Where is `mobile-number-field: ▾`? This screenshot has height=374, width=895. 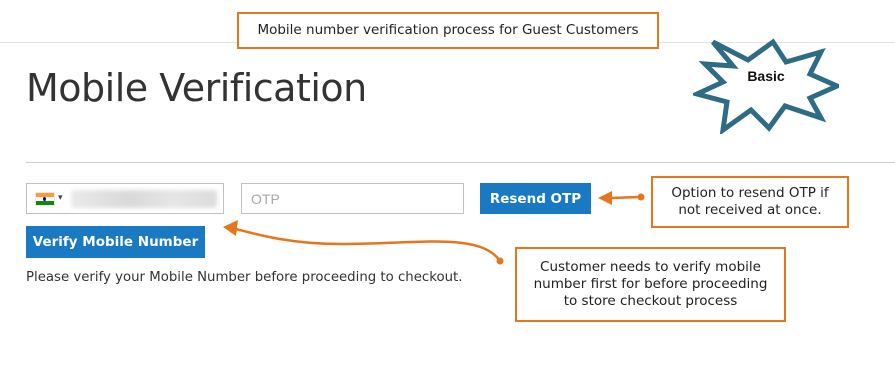 mobile-number-field: ▾ is located at coordinates (125, 198).